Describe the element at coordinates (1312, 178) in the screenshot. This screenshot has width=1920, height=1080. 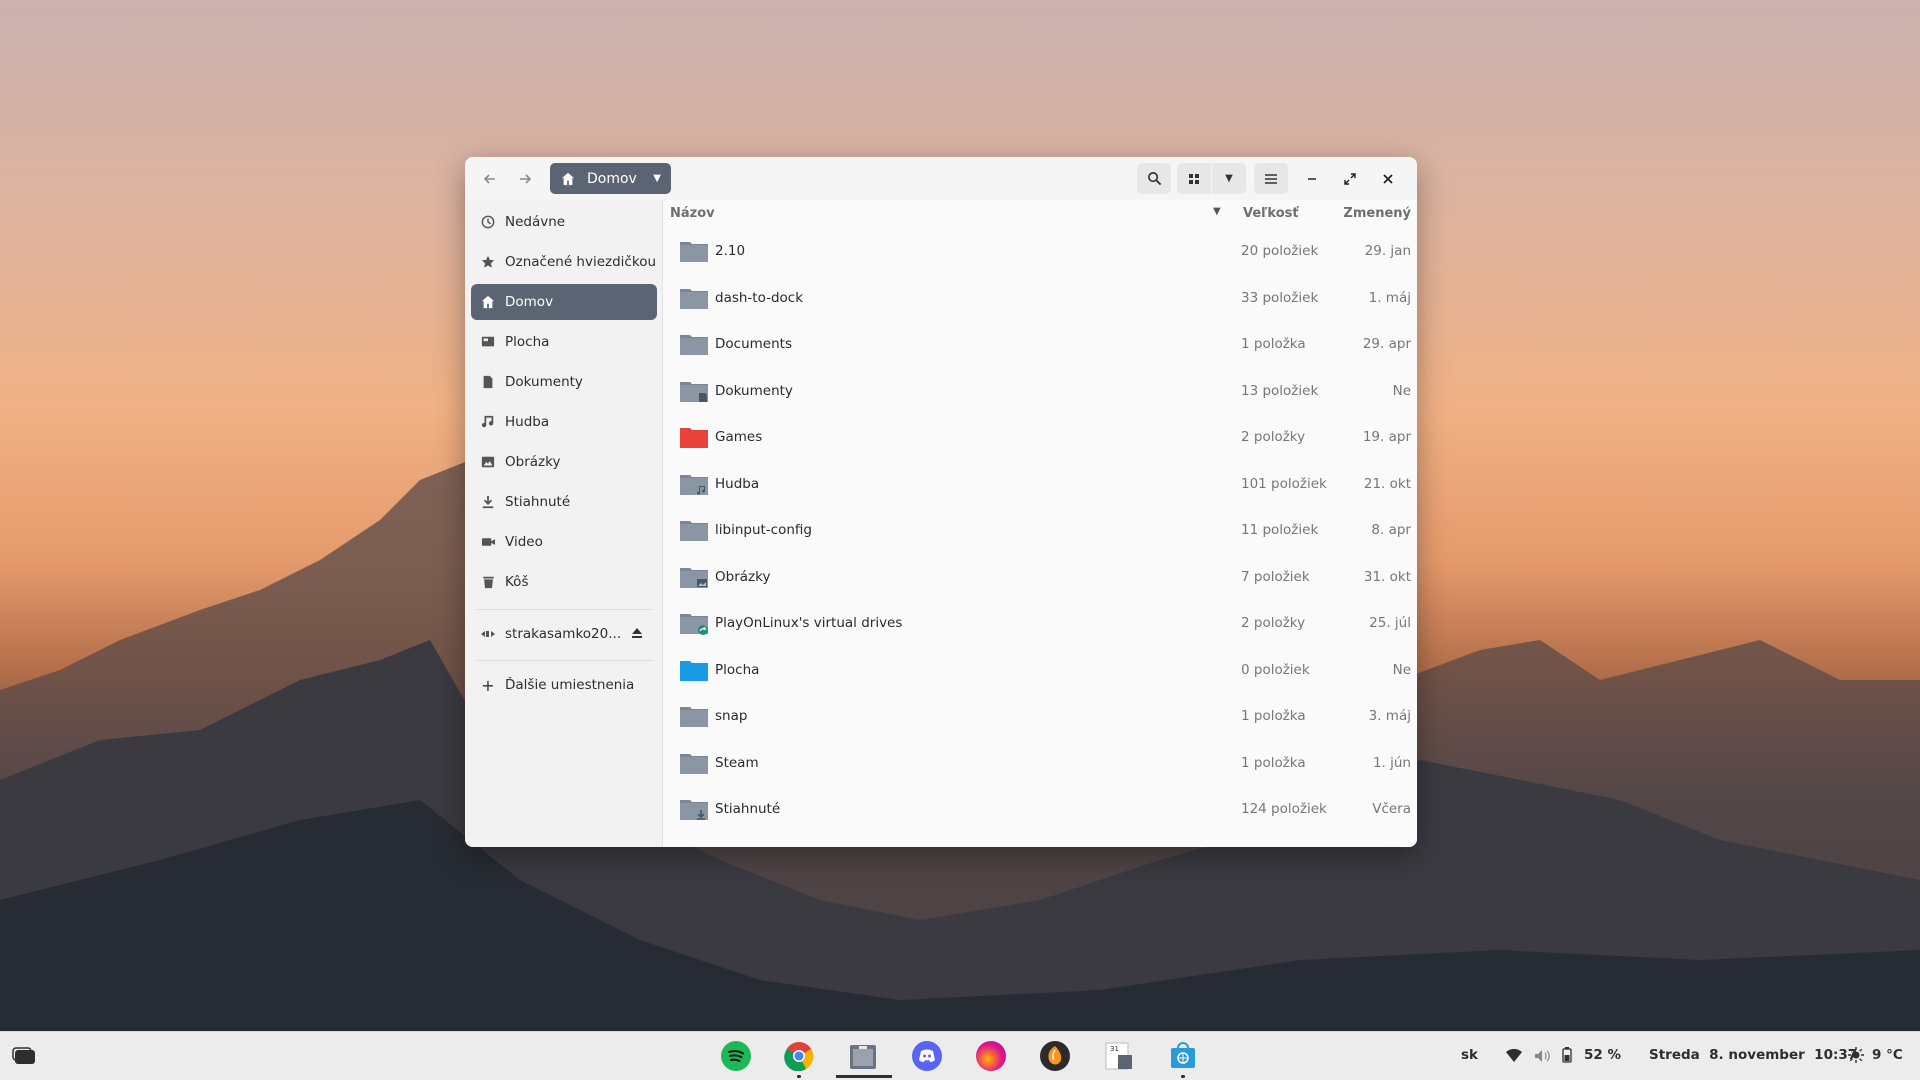
I see `minimize-button` at that location.